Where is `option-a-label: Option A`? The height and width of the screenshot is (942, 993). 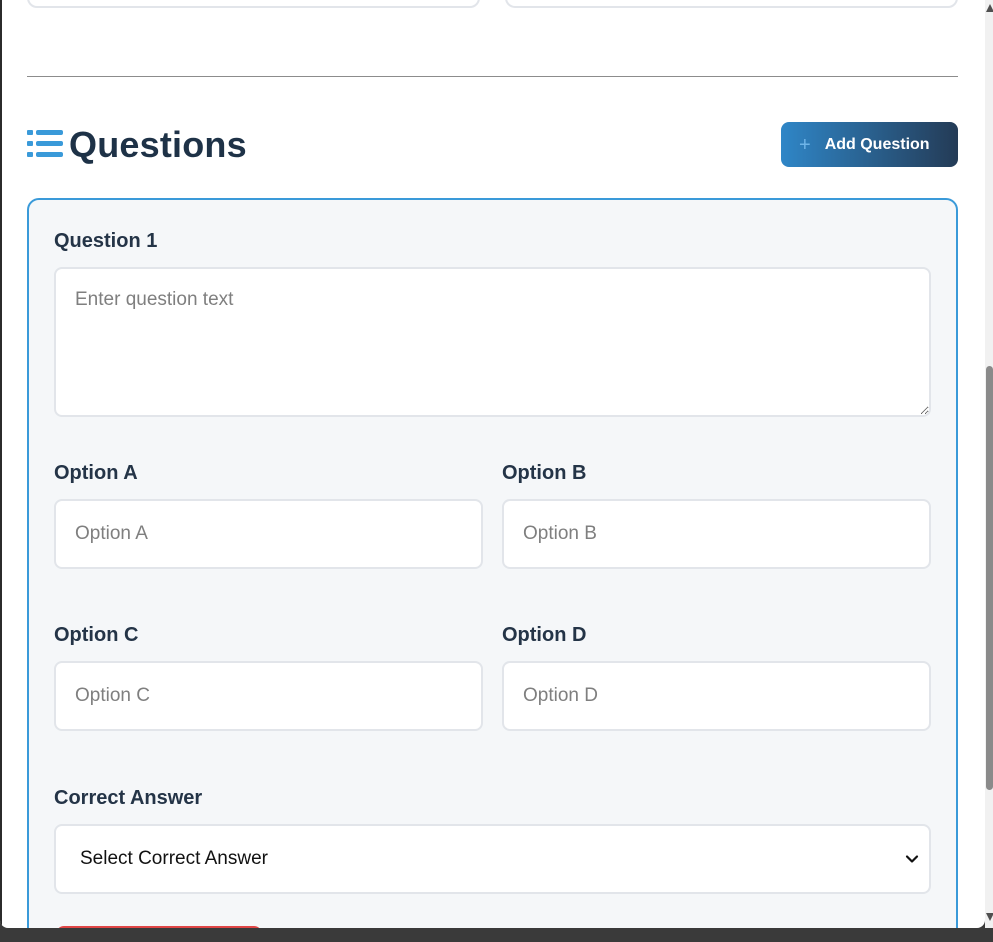
option-a-label: Option A is located at coordinates (96, 473).